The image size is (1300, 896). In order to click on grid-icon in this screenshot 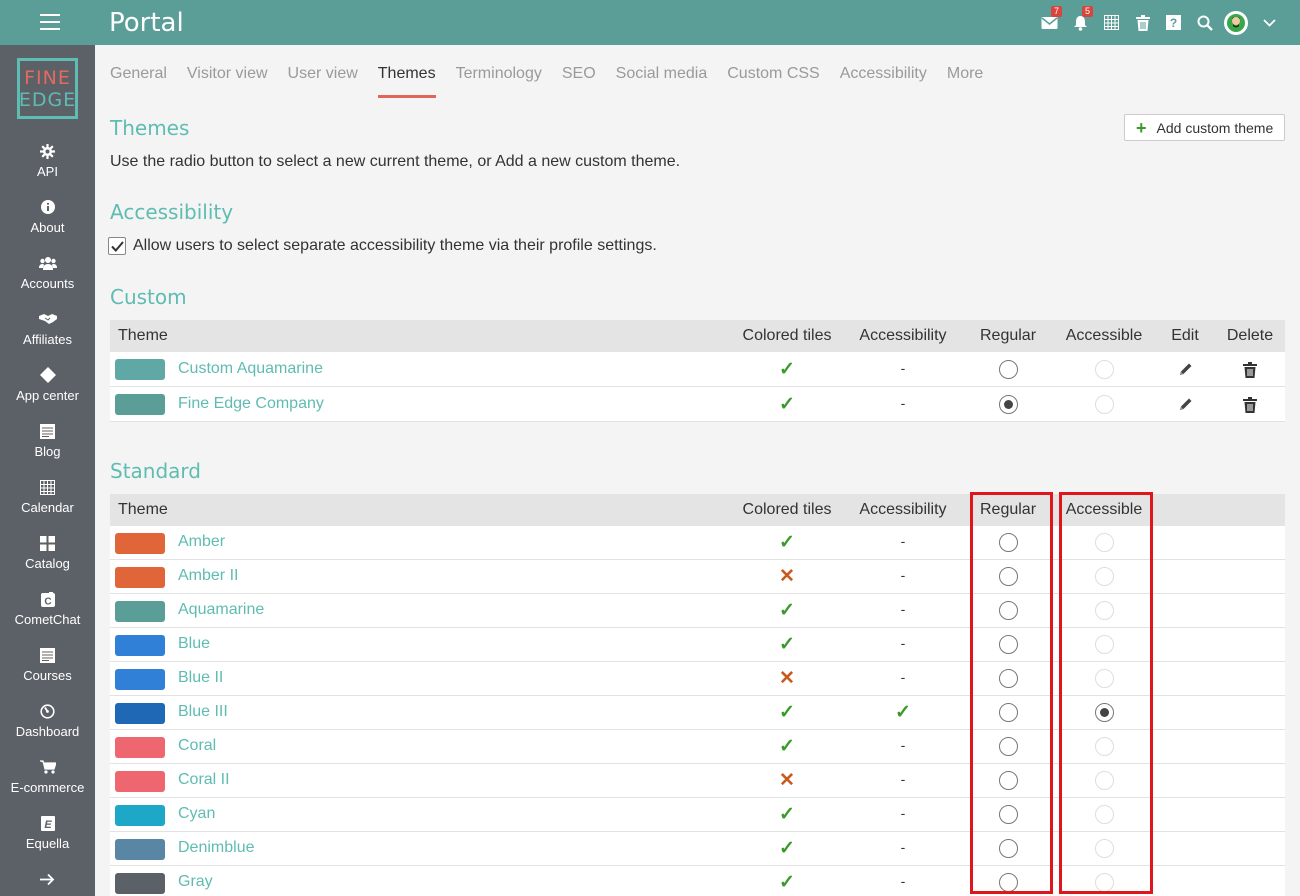, I will do `click(47, 543)`.